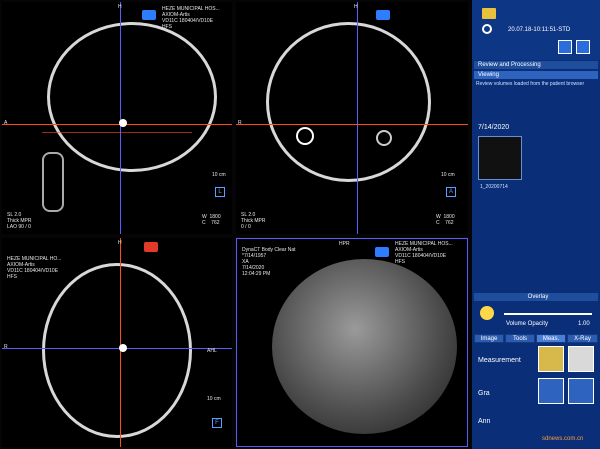 The width and height of the screenshot is (600, 449). I want to click on watermark-text: sdnews.com.cn, so click(563, 439).